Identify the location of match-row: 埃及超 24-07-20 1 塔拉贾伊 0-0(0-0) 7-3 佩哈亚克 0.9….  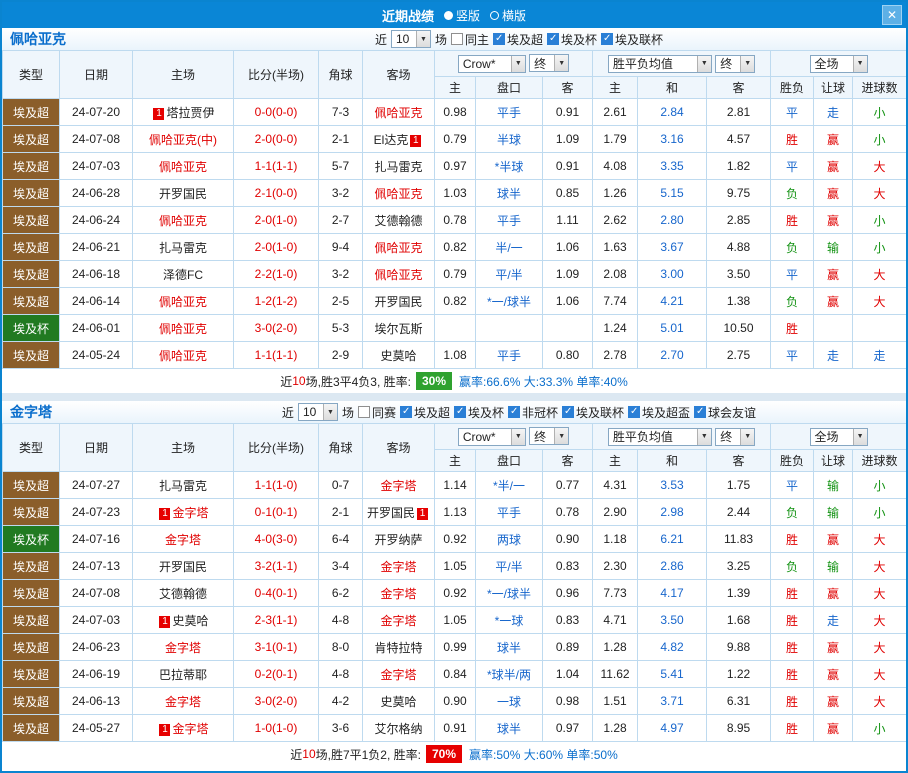
(454, 112).